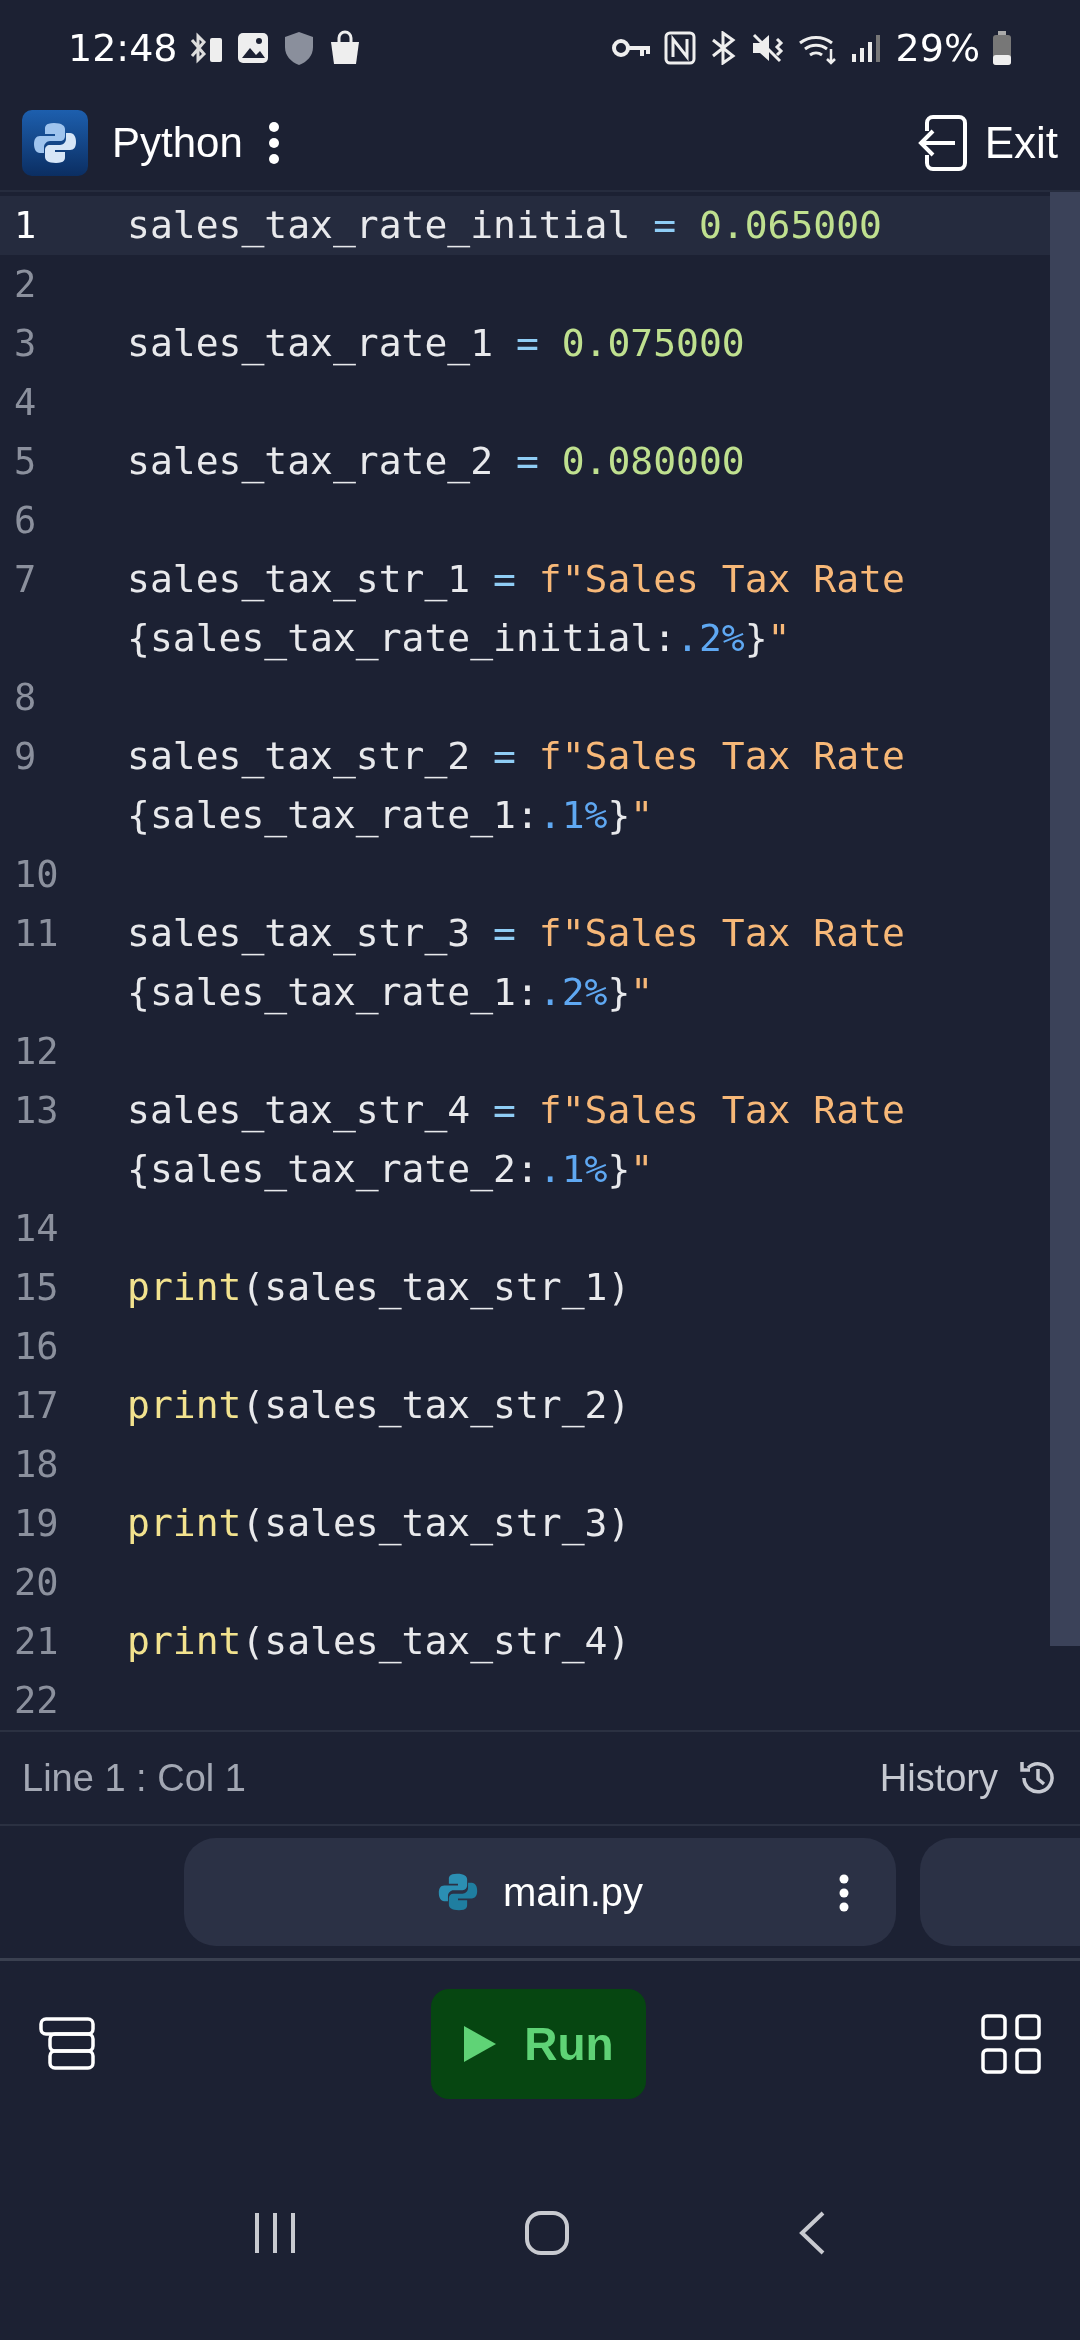  Describe the element at coordinates (36, 1465) in the screenshot. I see `line-number: 18` at that location.